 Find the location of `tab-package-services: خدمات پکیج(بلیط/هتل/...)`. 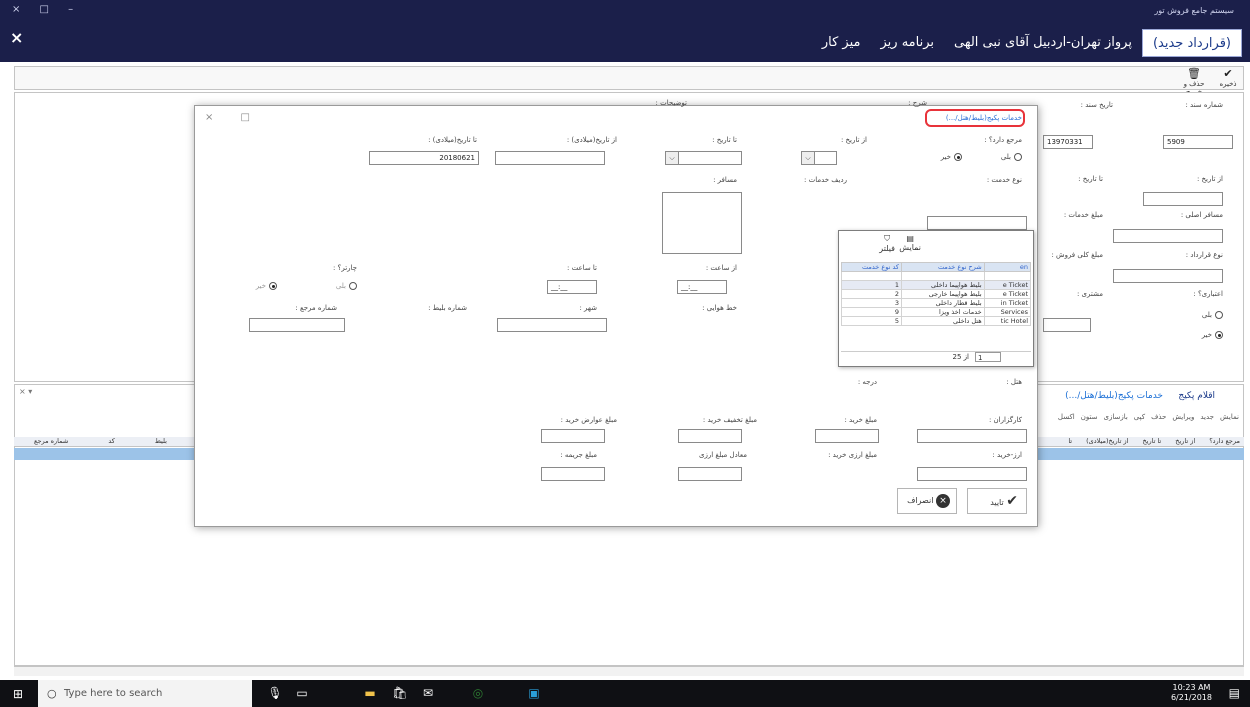

tab-package-services: خدمات پکیج(بلیط/هتل/...) is located at coordinates (1114, 396).